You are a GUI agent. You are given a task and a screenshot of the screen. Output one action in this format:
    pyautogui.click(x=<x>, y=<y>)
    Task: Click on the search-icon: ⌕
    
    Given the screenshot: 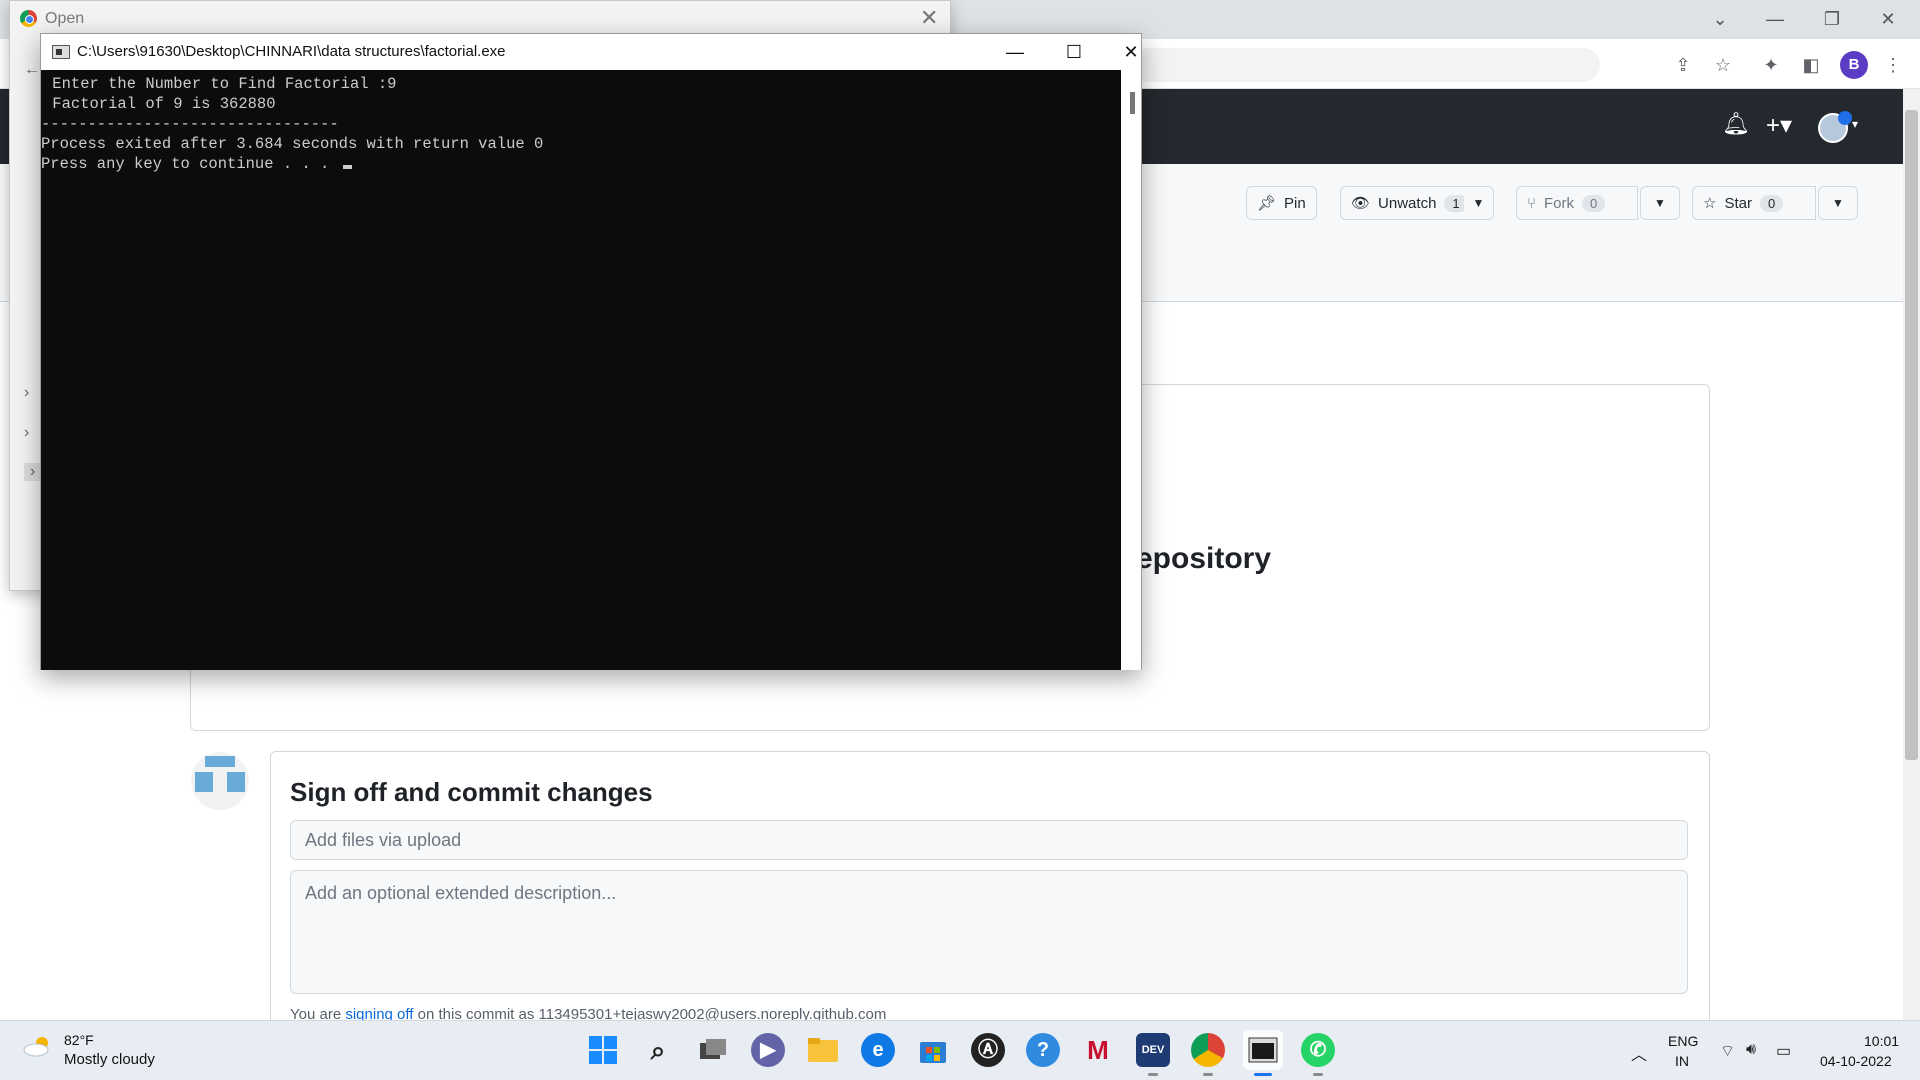 What is the action you would take?
    pyautogui.click(x=658, y=1050)
    